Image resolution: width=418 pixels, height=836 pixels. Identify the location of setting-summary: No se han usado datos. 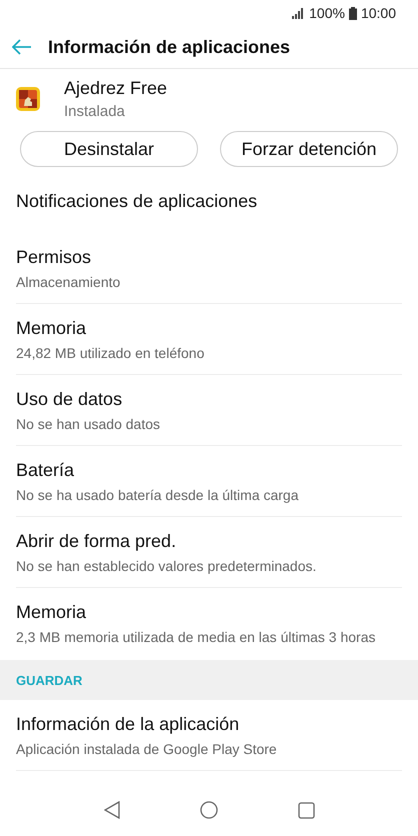
(88, 424).